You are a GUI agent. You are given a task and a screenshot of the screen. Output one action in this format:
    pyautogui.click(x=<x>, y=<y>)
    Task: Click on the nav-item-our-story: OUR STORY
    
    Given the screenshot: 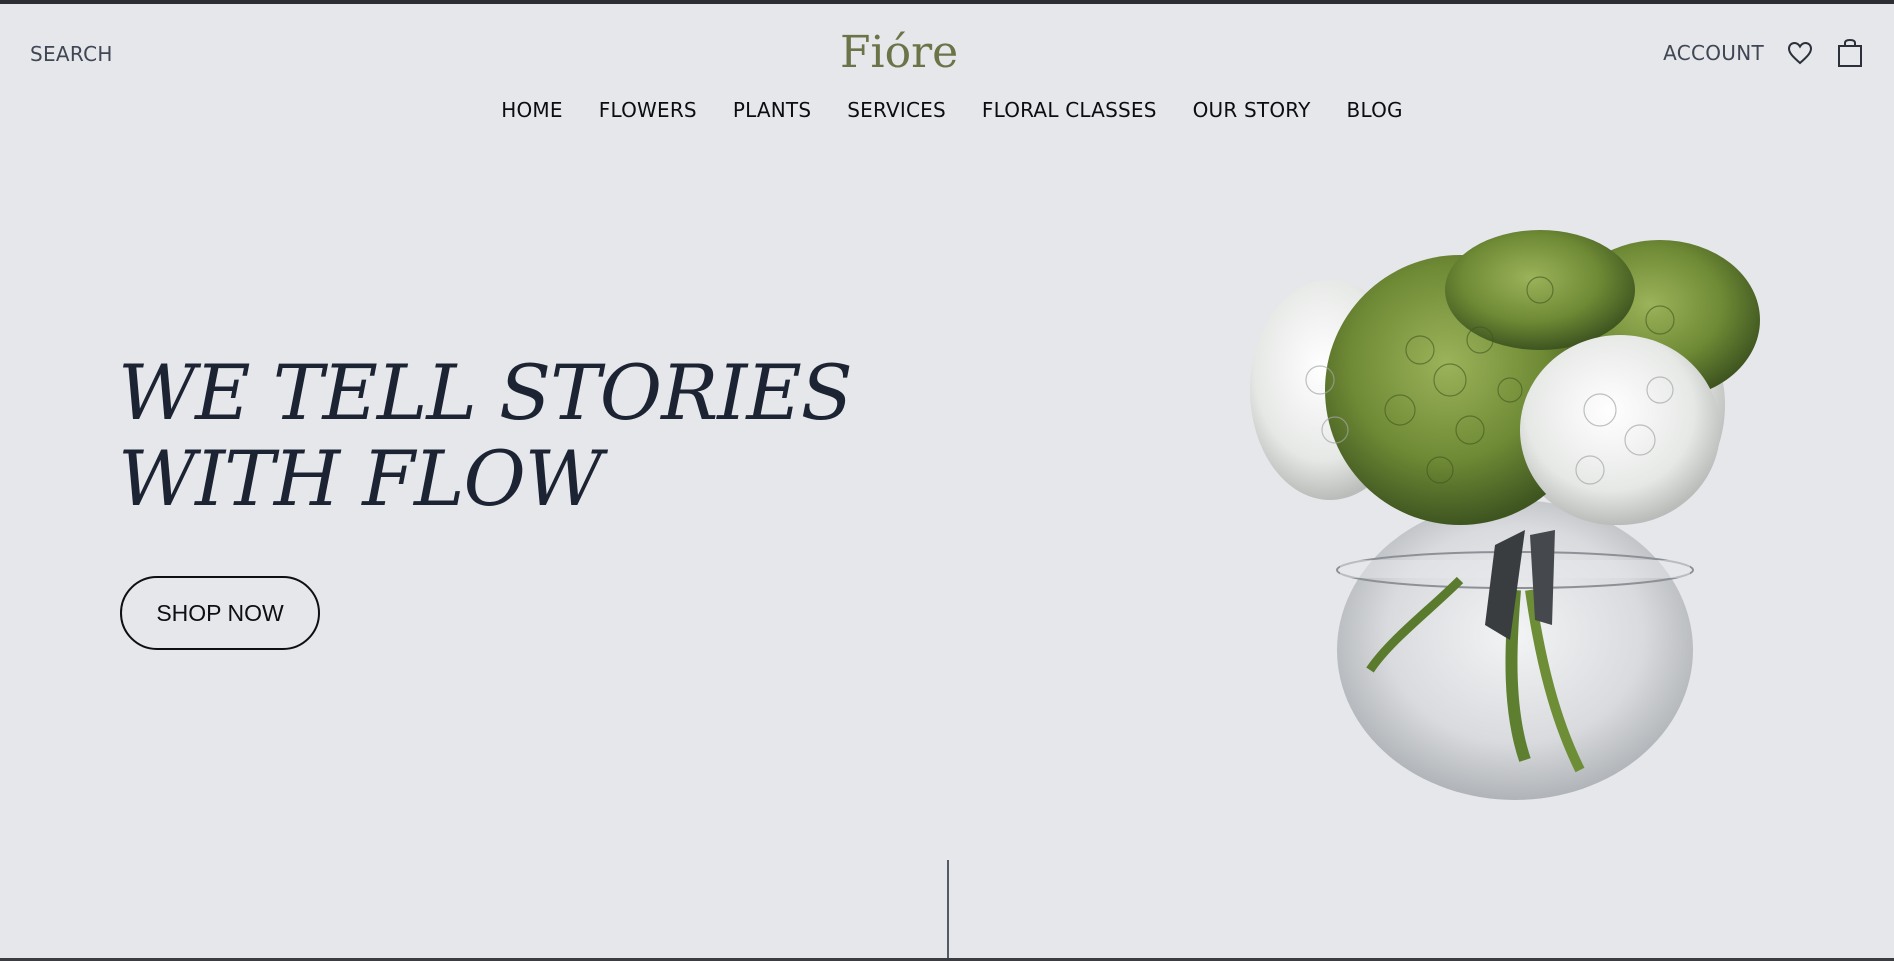 What is the action you would take?
    pyautogui.click(x=1252, y=110)
    